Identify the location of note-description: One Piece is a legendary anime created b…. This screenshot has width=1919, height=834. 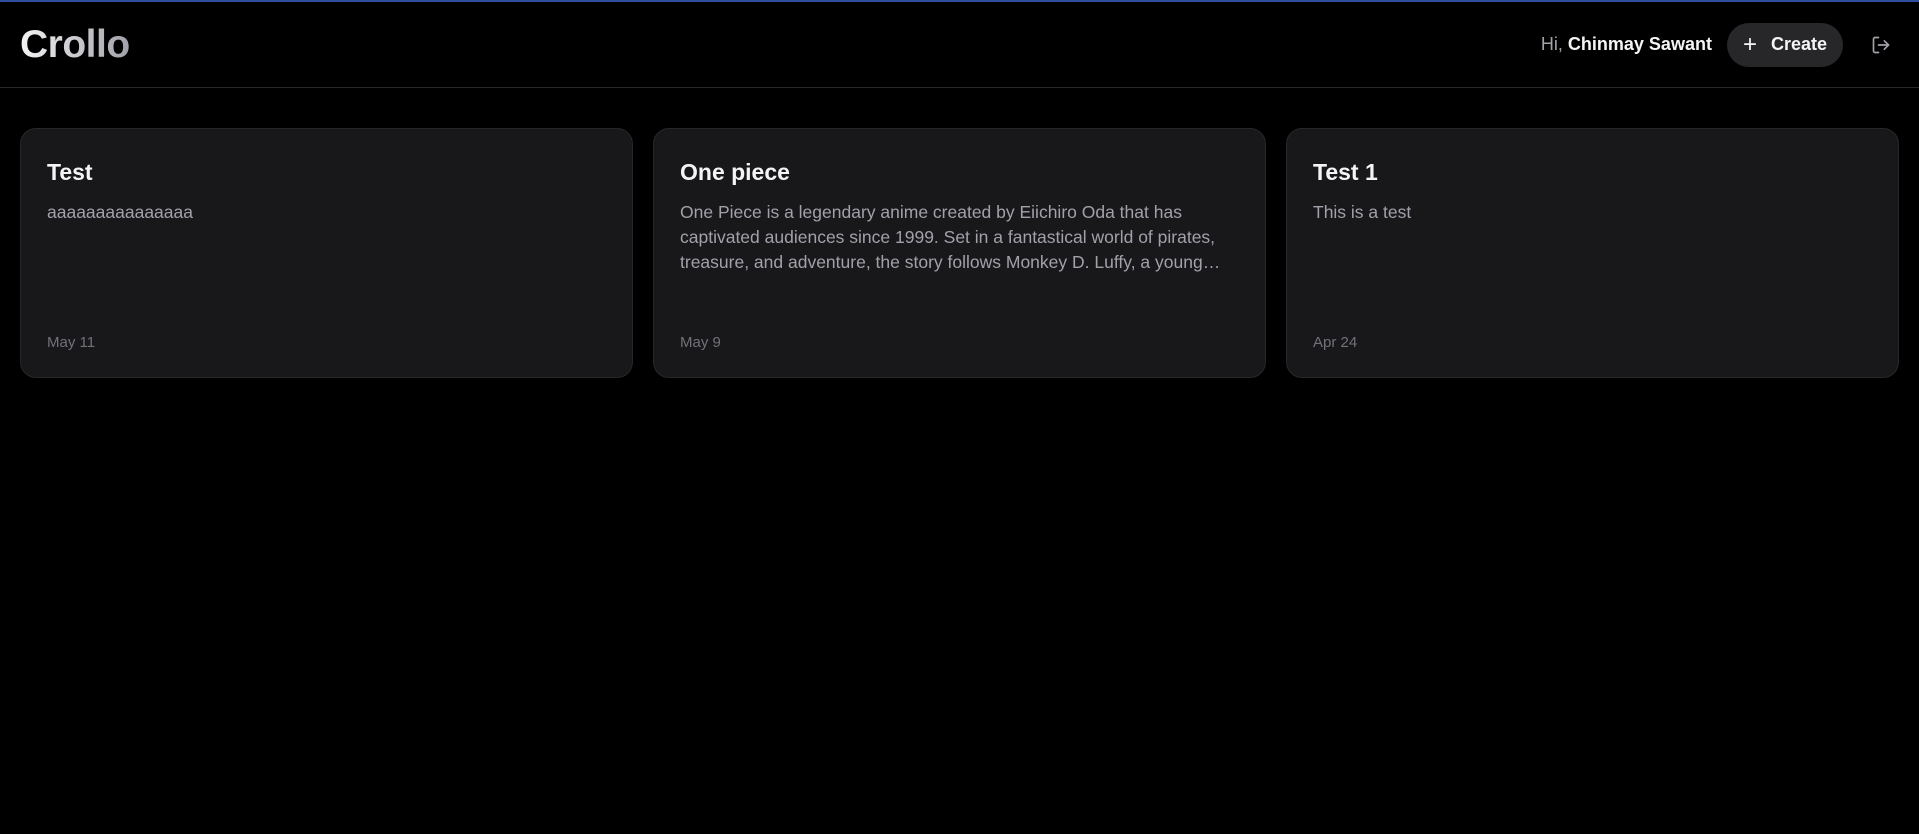
(948, 237).